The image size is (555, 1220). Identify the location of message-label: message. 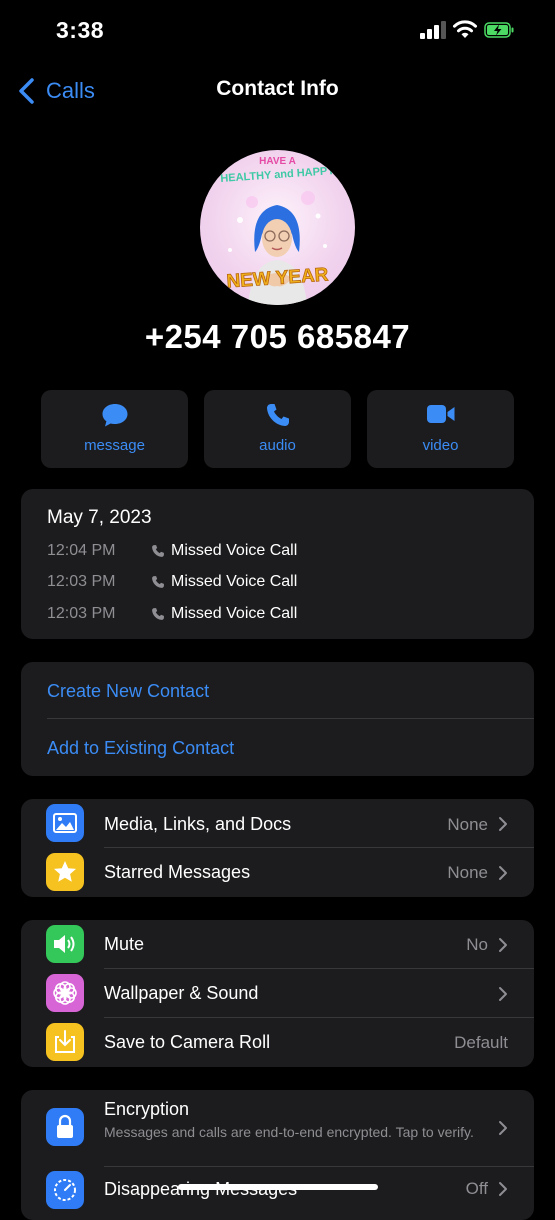
(114, 445).